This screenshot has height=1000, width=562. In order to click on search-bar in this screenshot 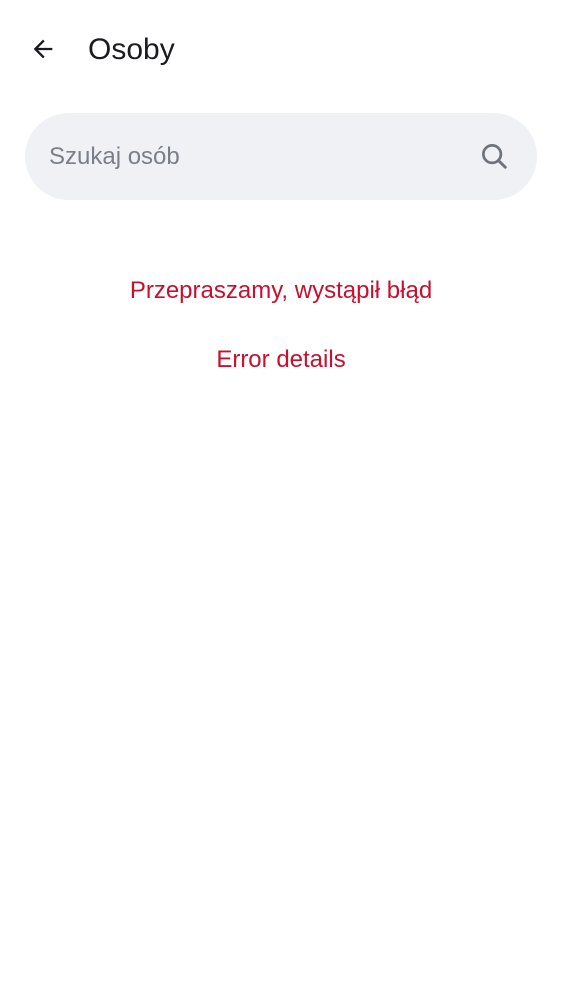, I will do `click(281, 156)`.